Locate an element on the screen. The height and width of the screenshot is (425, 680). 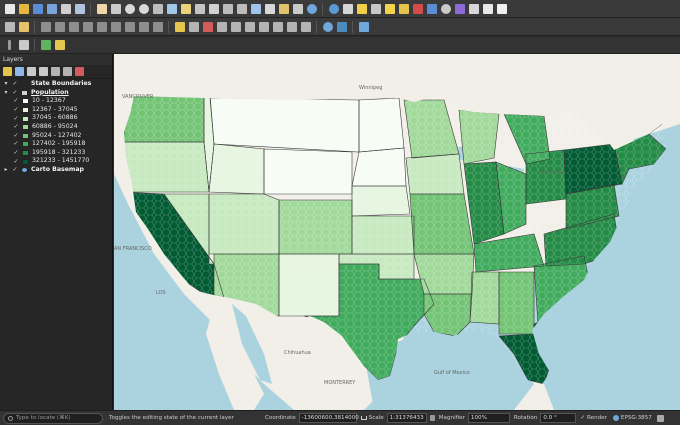
rotate-label-icon is located at coordinates (249, 26).